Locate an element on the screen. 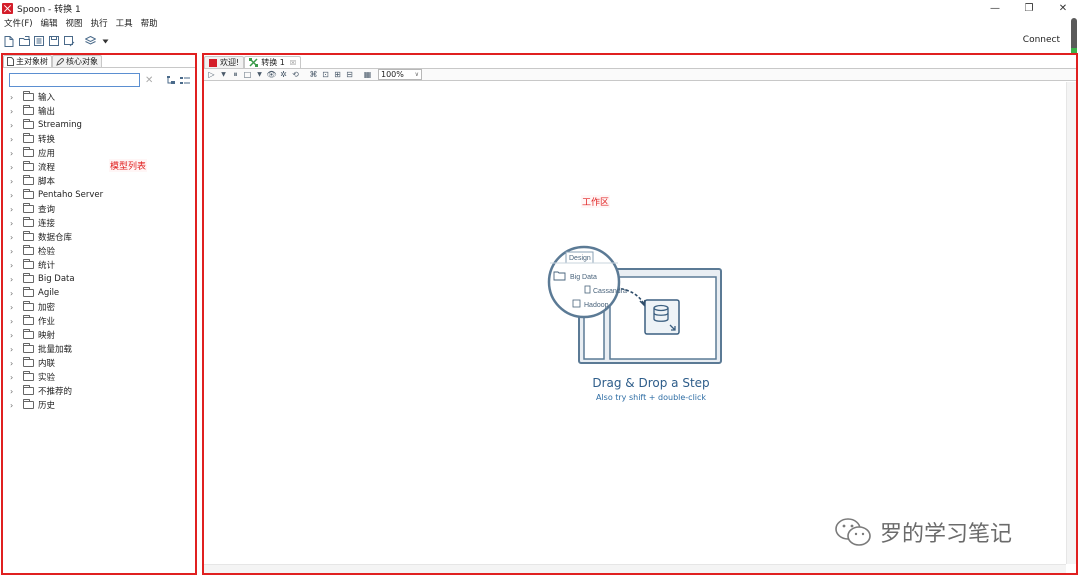 This screenshot has width=1080, height=579. collapse-tree-icon is located at coordinates (185, 80).